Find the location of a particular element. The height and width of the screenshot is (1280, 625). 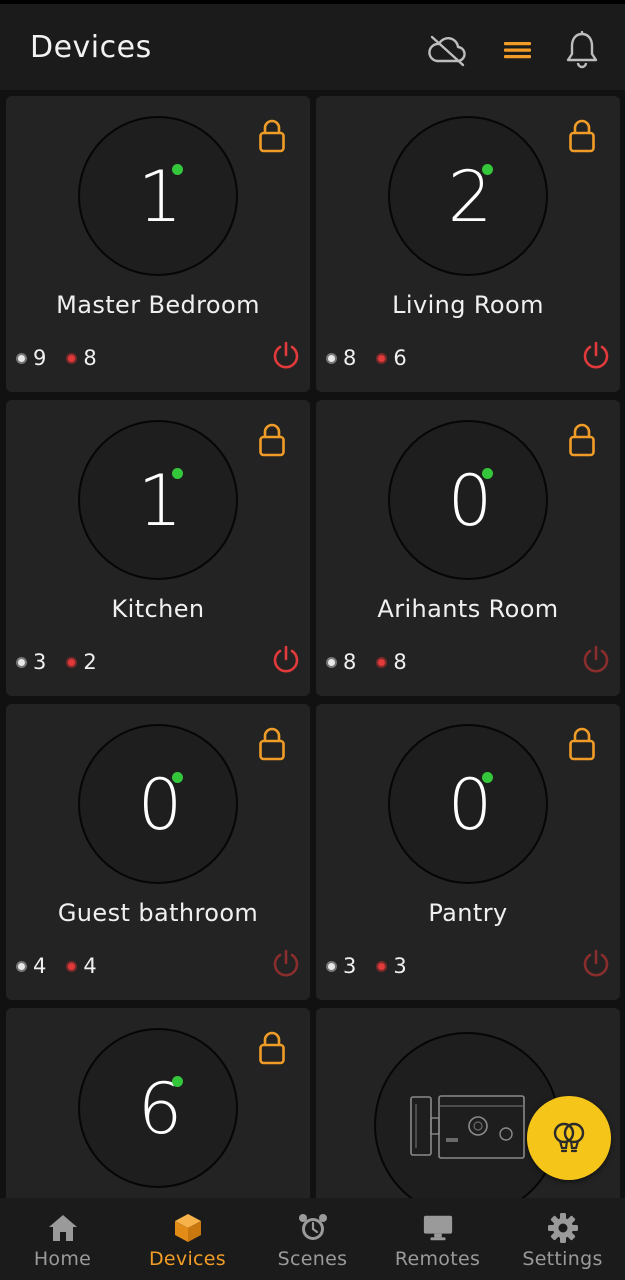

nav-label: Scenes is located at coordinates (312, 1259).